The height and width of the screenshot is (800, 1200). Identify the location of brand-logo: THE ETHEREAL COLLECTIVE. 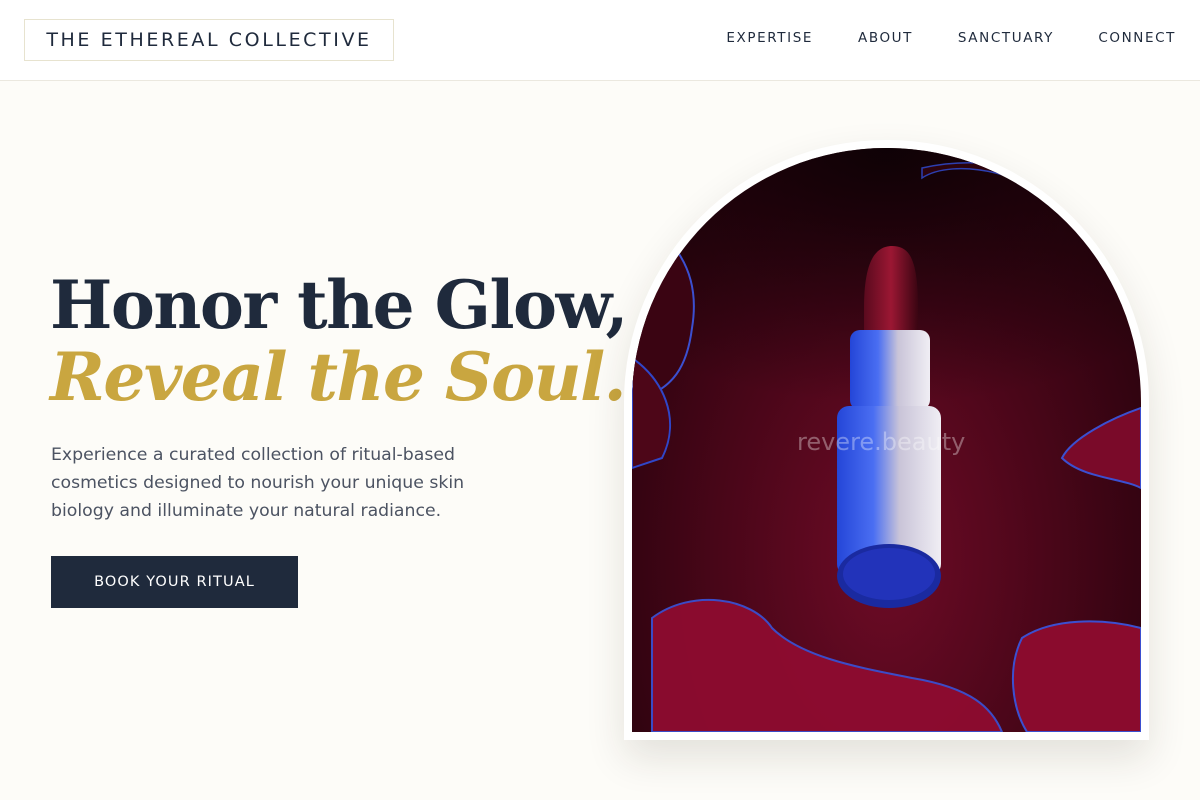
(209, 40).